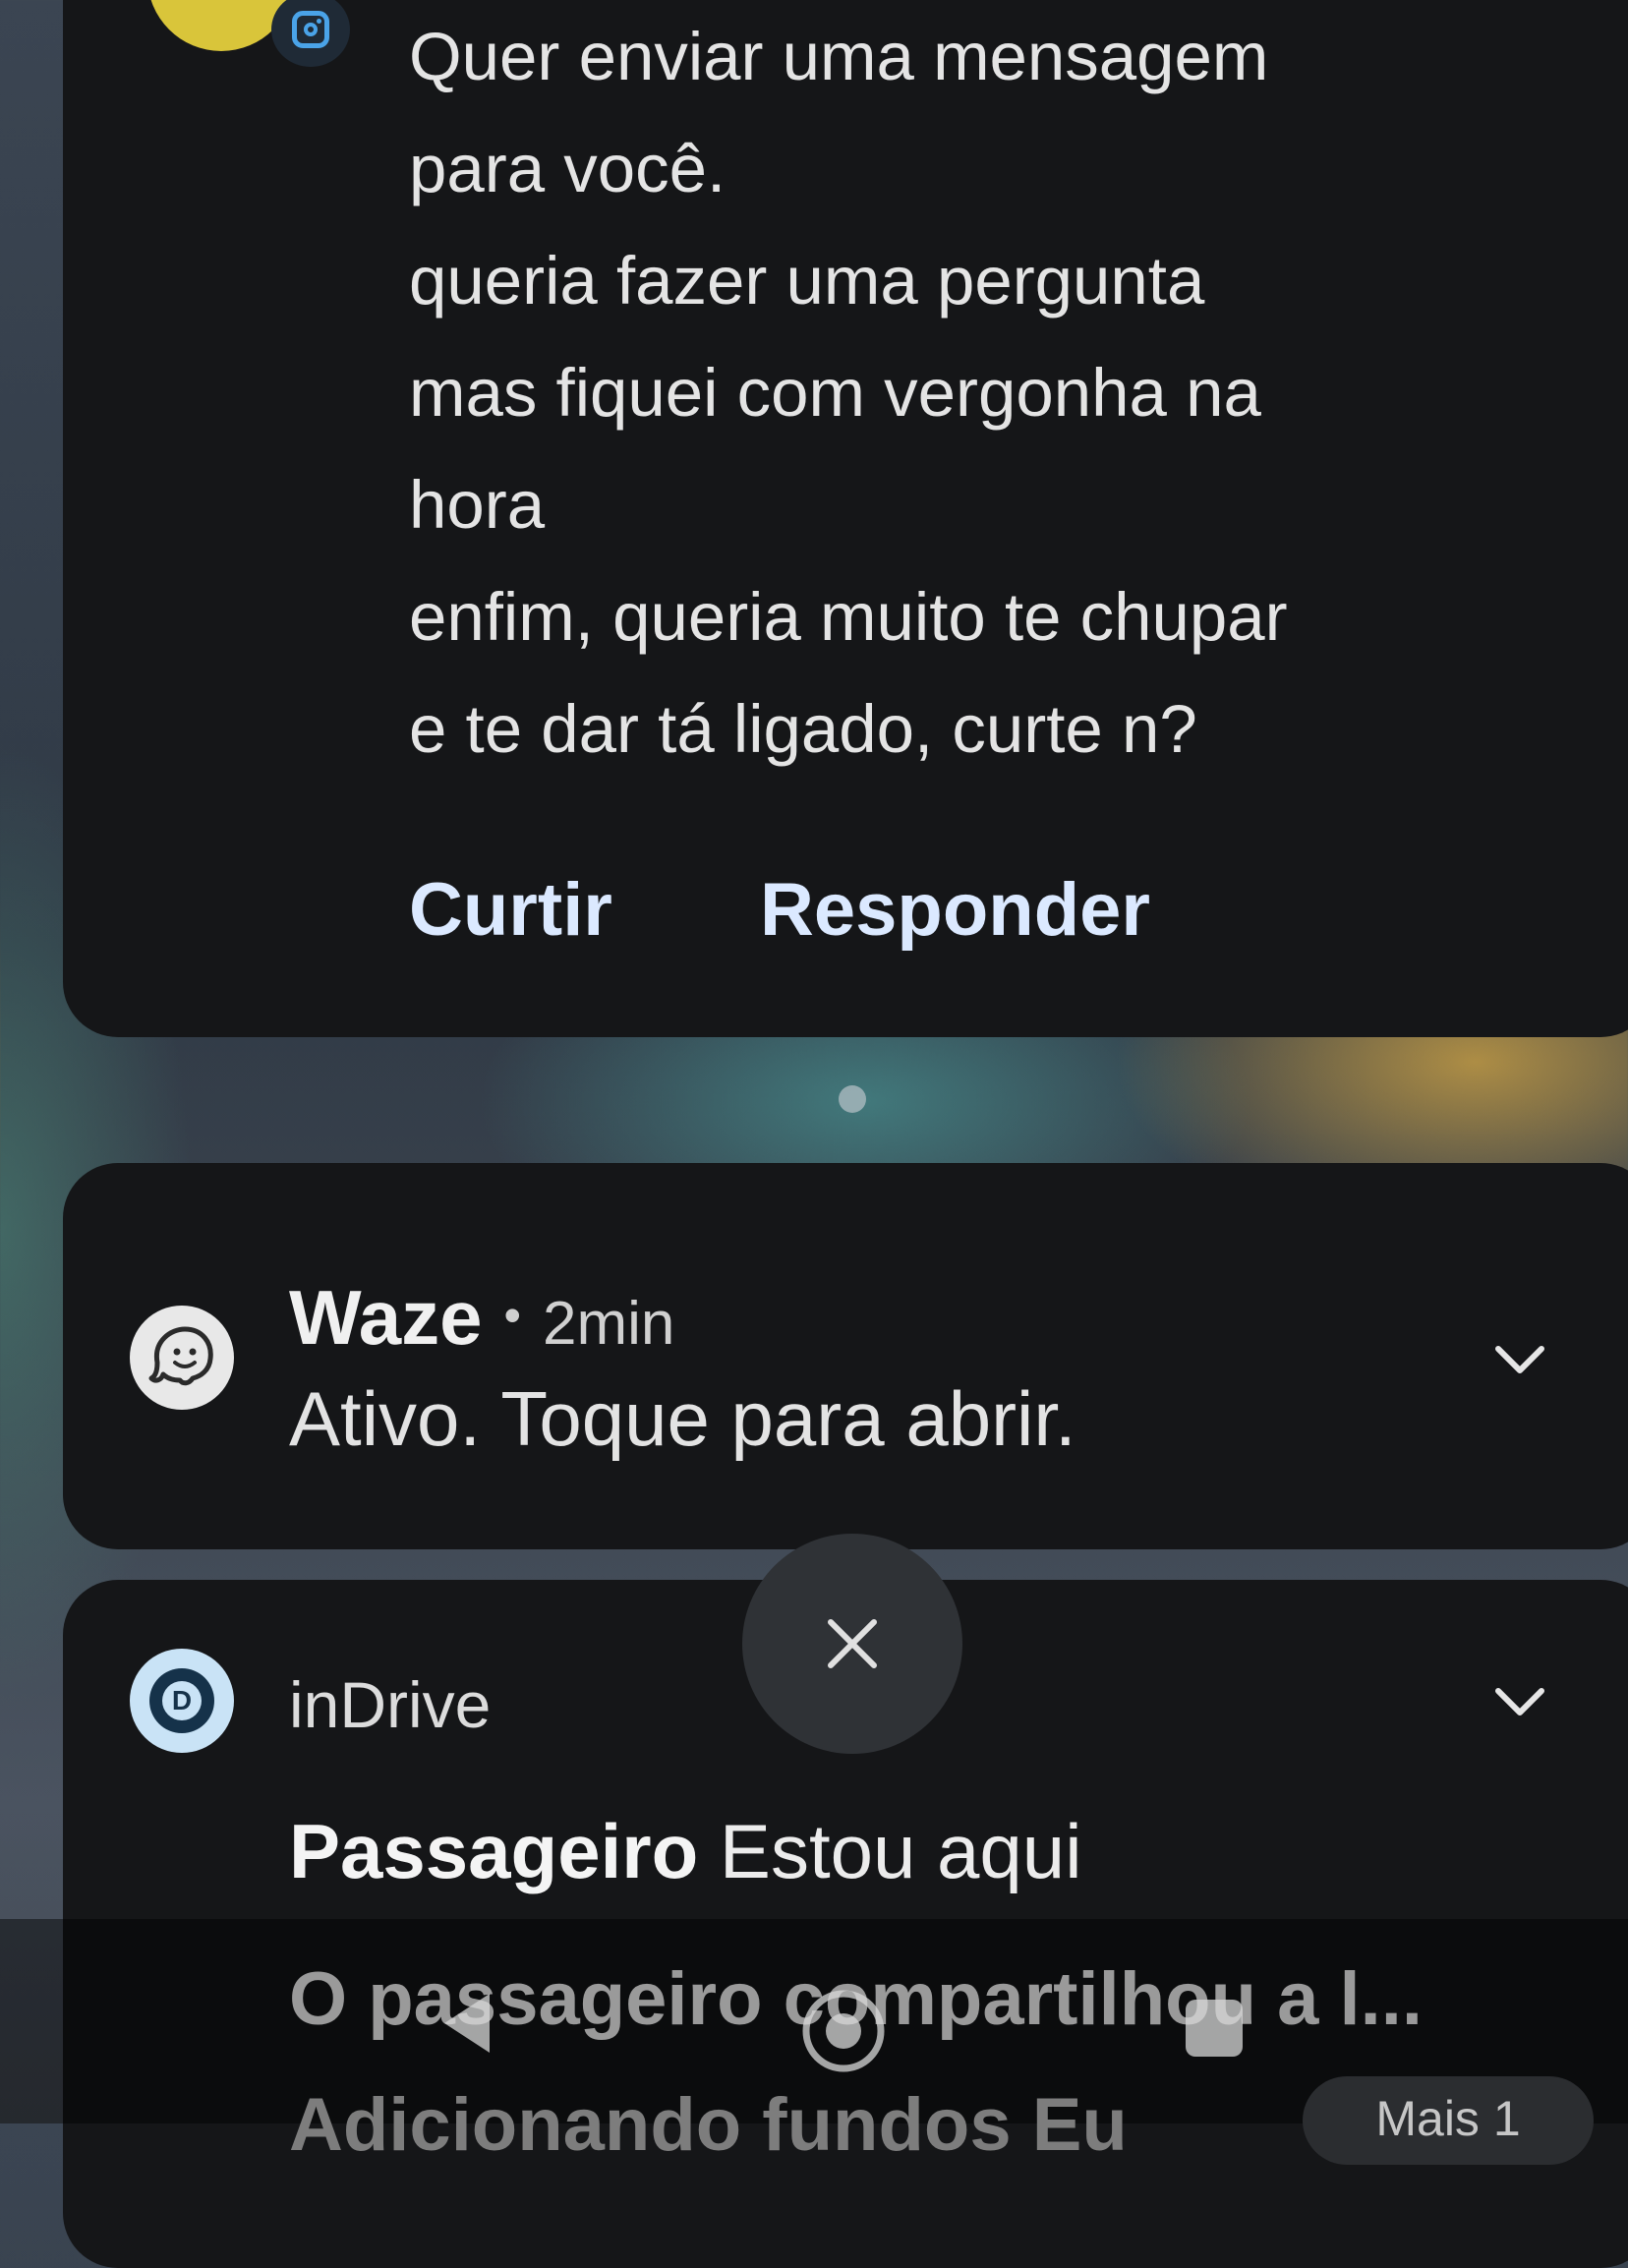 This screenshot has width=1628, height=2268. I want to click on timestamp: 2min, so click(609, 1324).